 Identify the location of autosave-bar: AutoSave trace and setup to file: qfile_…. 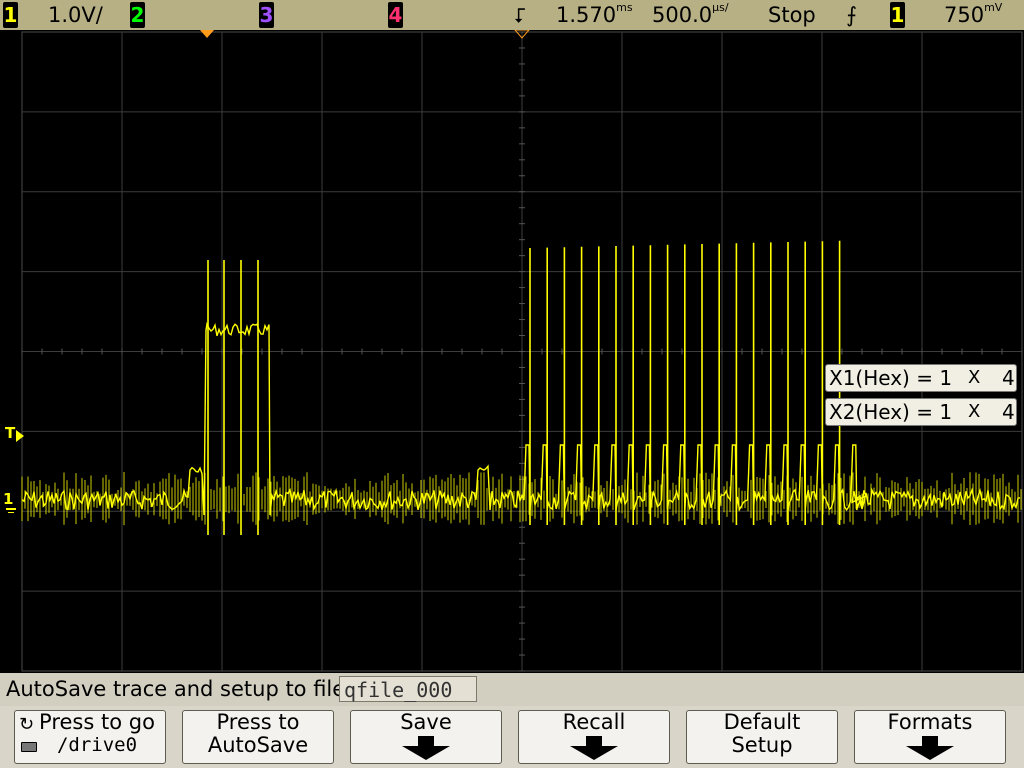
(512, 689).